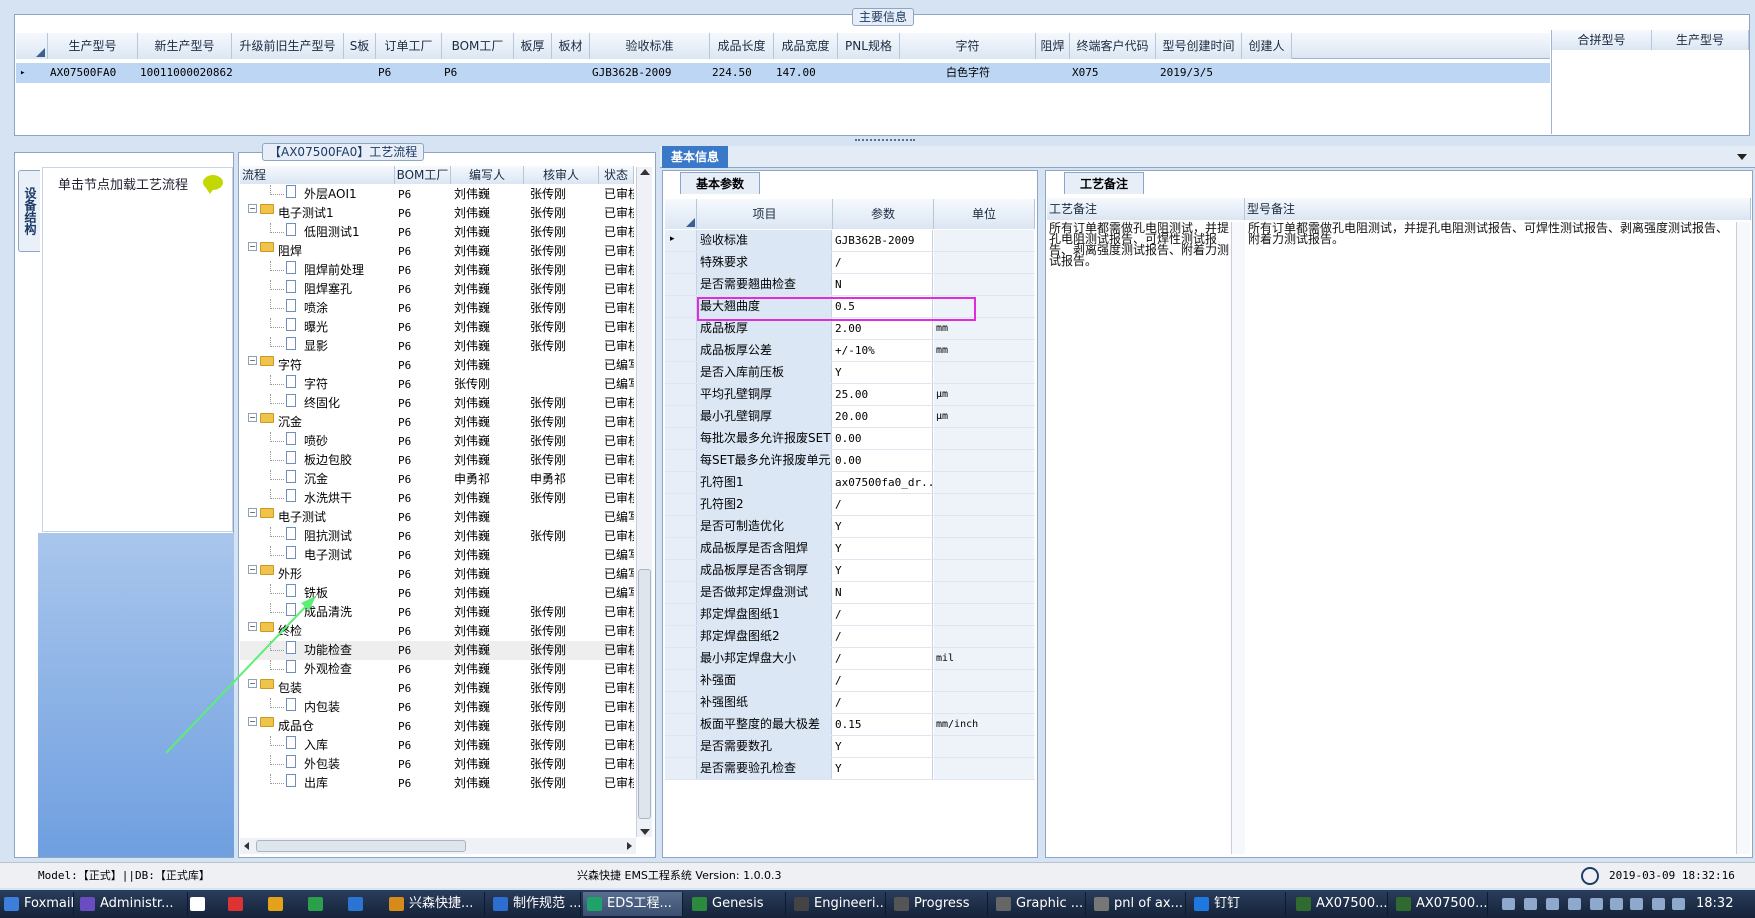 The width and height of the screenshot is (1755, 918). I want to click on col-header: 终端客户代码, so click(1113, 46).